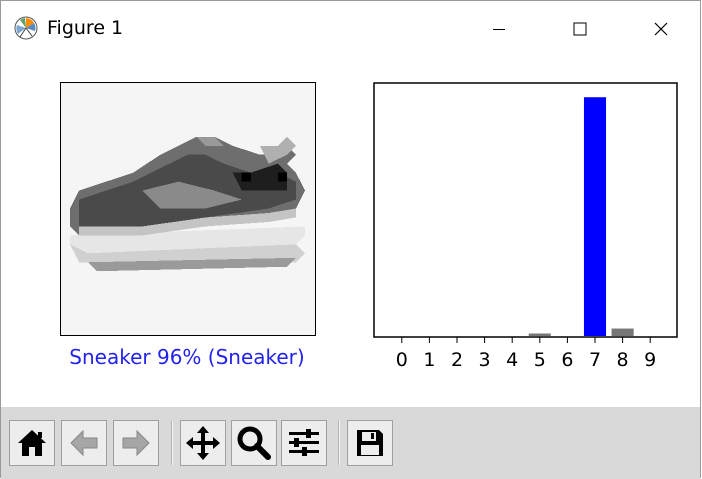 The width and height of the screenshot is (702, 479). I want to click on close-button, so click(661, 29).